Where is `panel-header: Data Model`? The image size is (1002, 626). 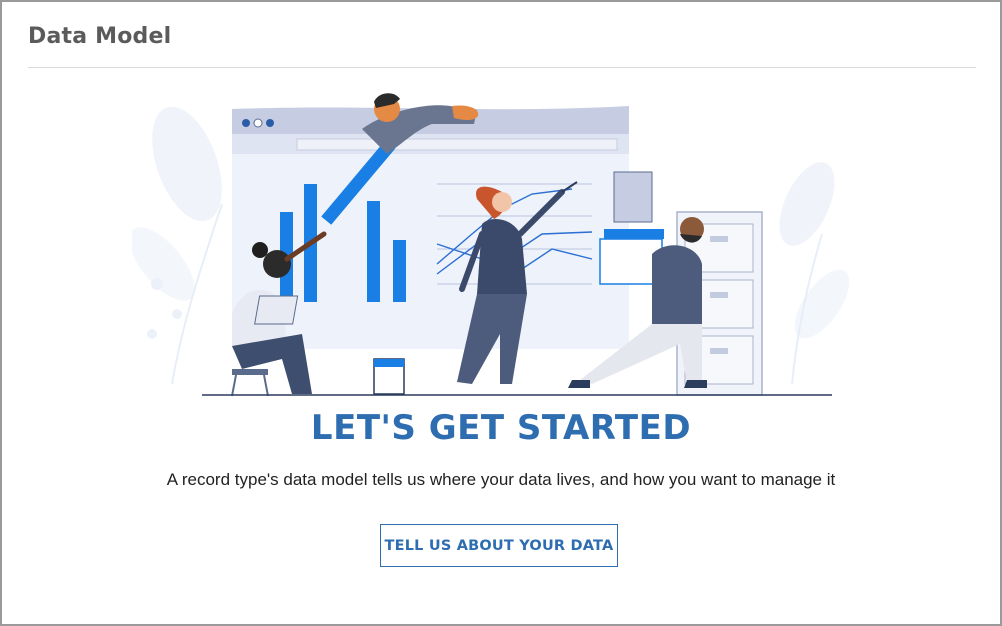 panel-header: Data Model is located at coordinates (99, 36).